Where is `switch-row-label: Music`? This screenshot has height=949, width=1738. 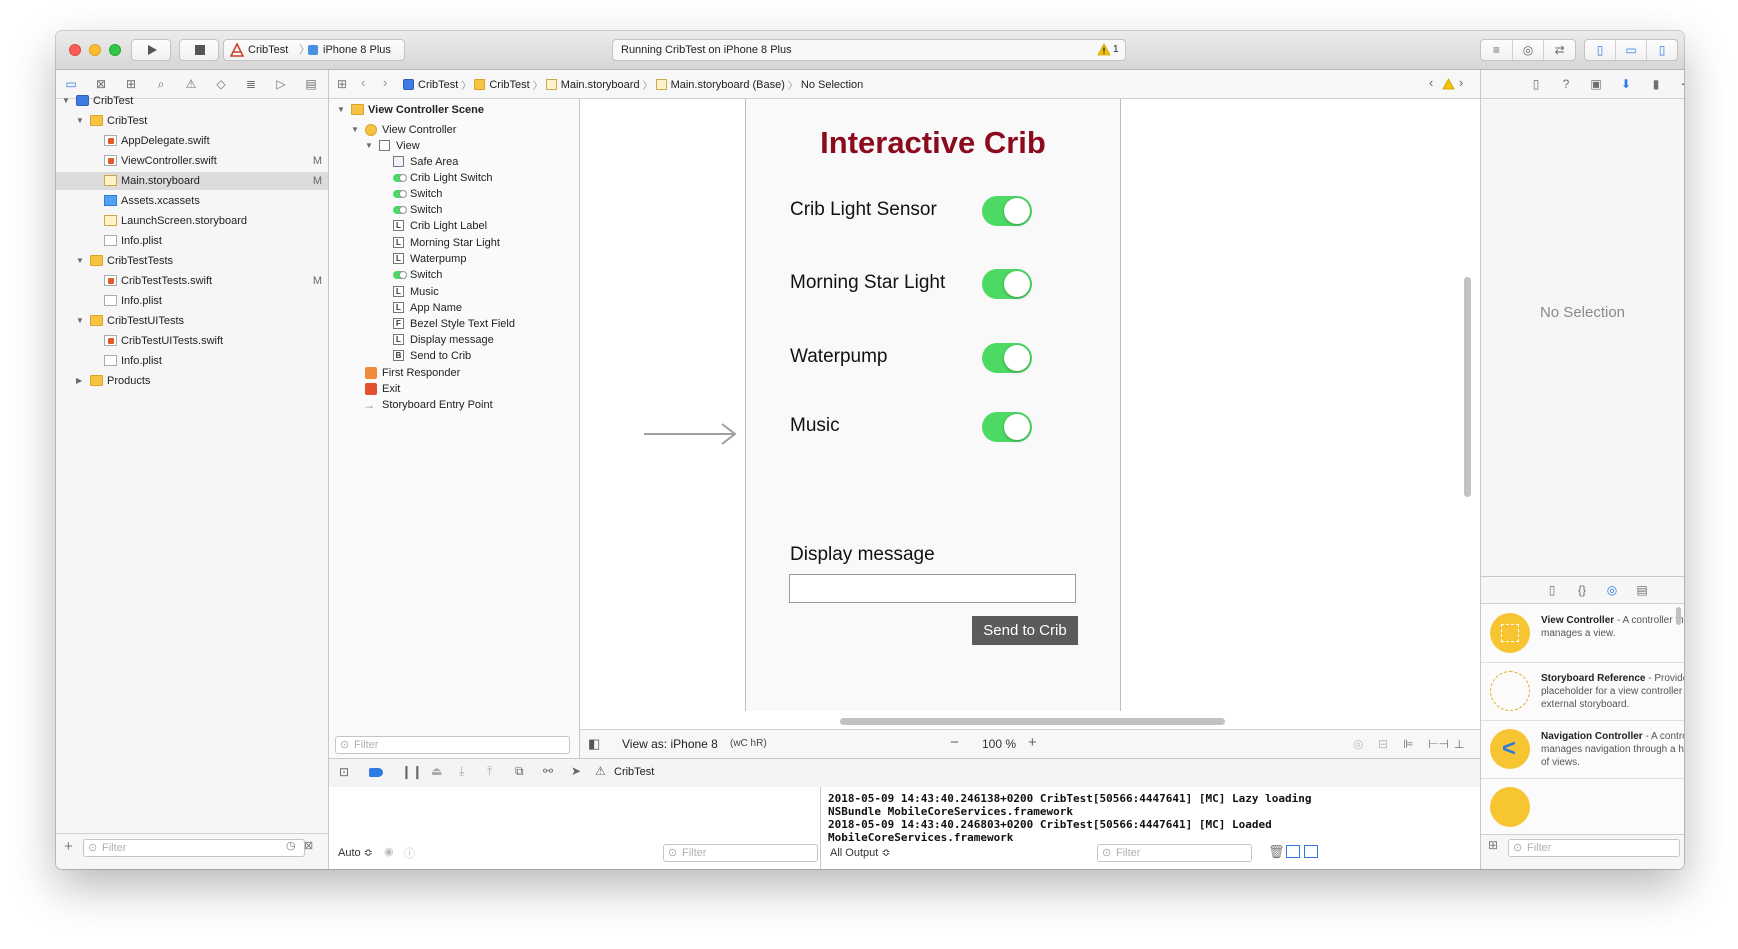 switch-row-label: Music is located at coordinates (815, 426).